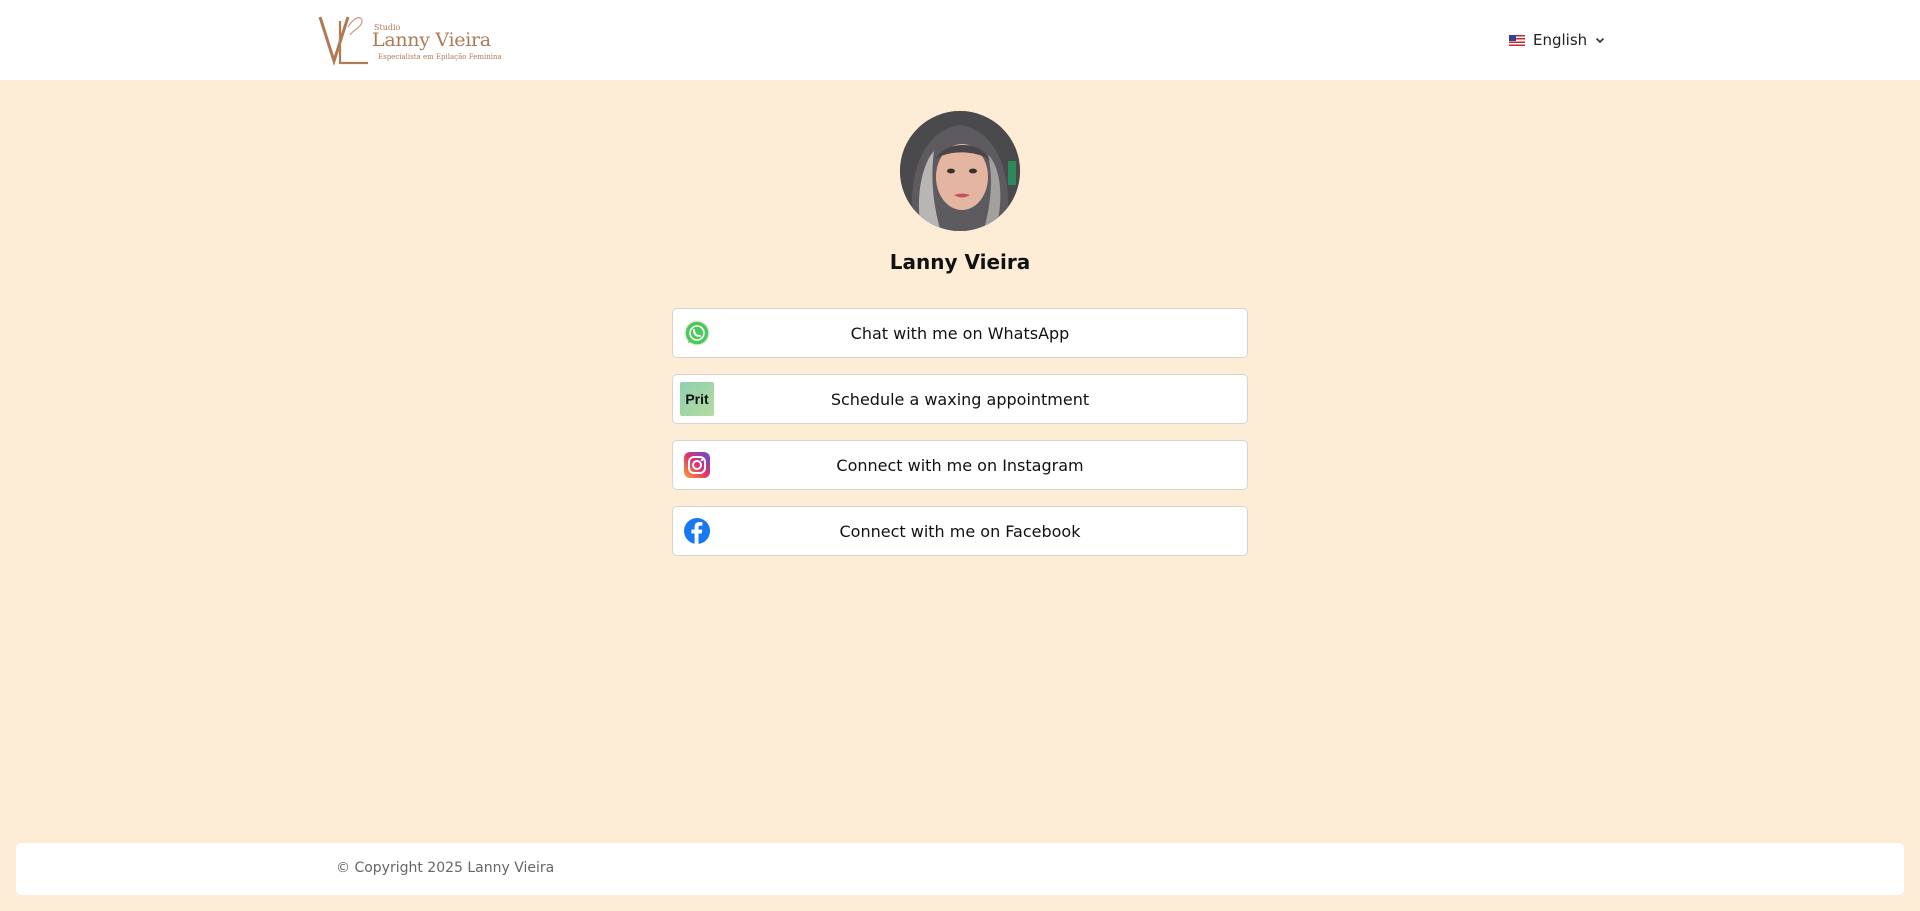  What do you see at coordinates (1560, 40) in the screenshot?
I see `language-label: English` at bounding box center [1560, 40].